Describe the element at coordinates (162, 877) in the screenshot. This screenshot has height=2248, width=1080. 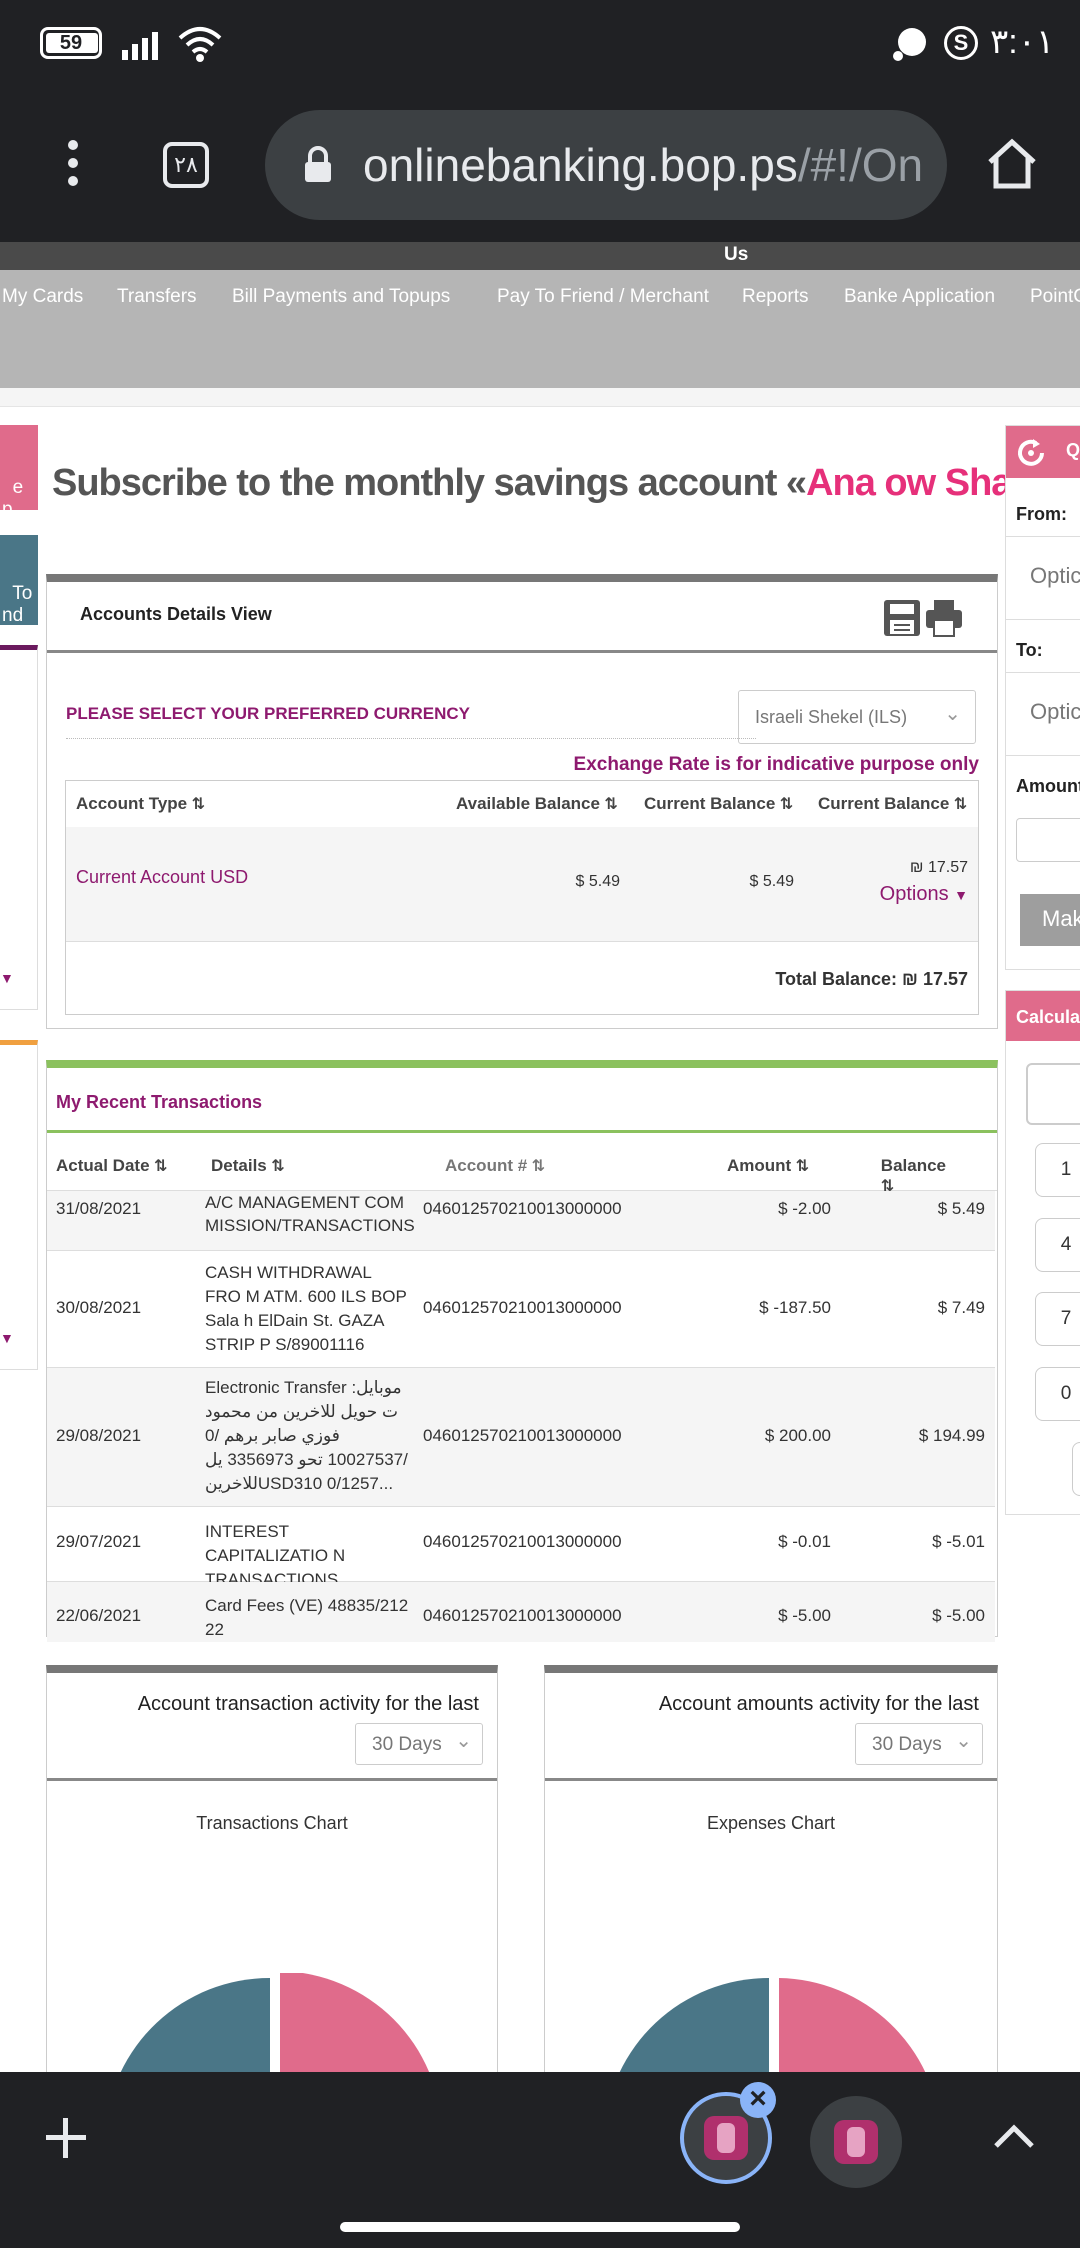
I see `account-link: Current Account USD` at that location.